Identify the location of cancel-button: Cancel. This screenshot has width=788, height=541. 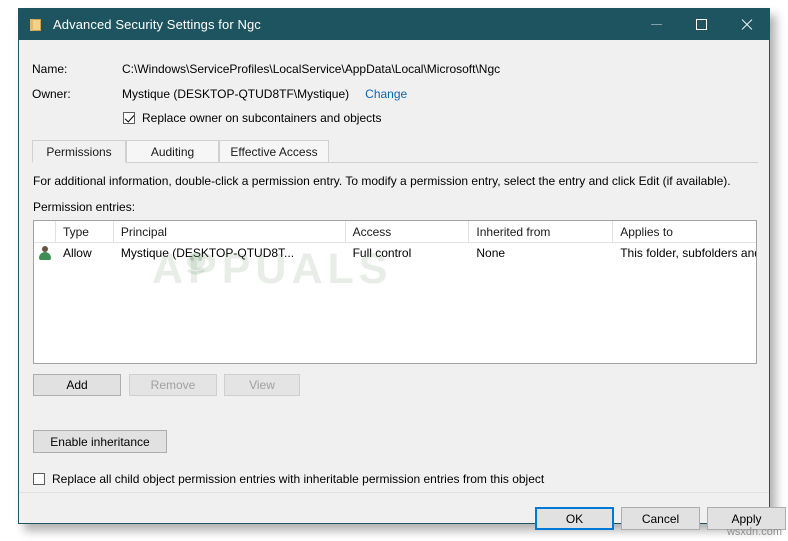
(660, 518).